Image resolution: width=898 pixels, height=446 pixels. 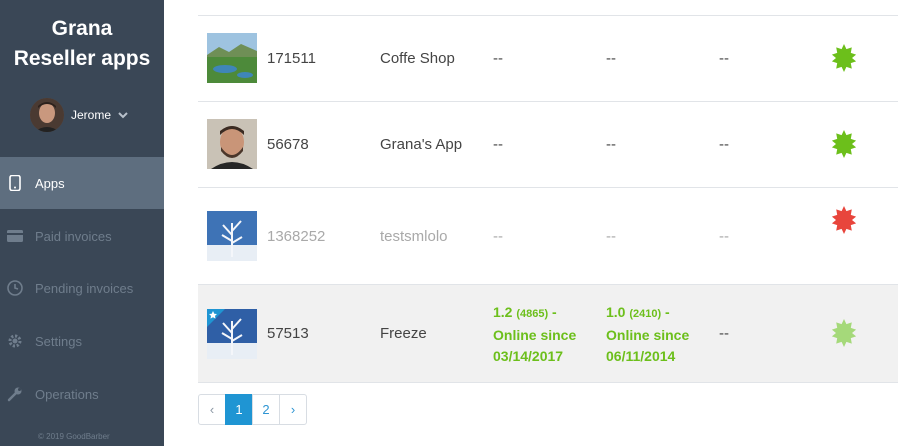 I want to click on nav-item-apps: Apps, so click(x=82, y=183).